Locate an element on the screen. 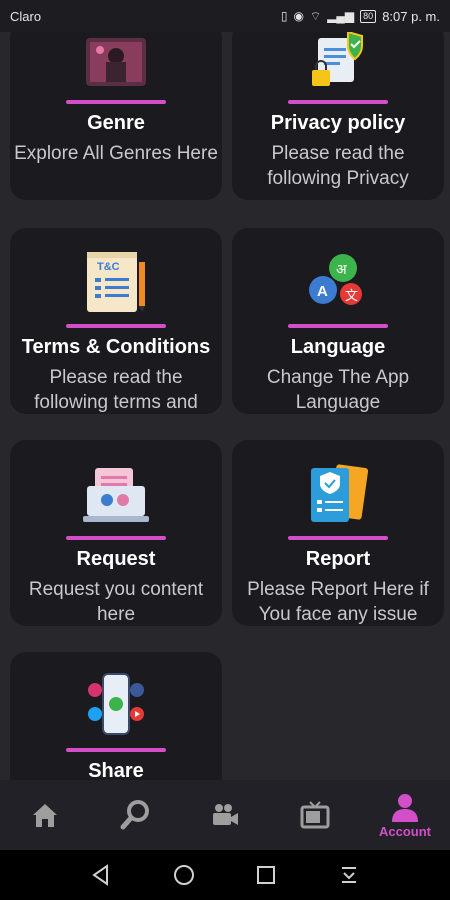 The image size is (450, 900). wifi-icon: ⌔ is located at coordinates (315, 15).